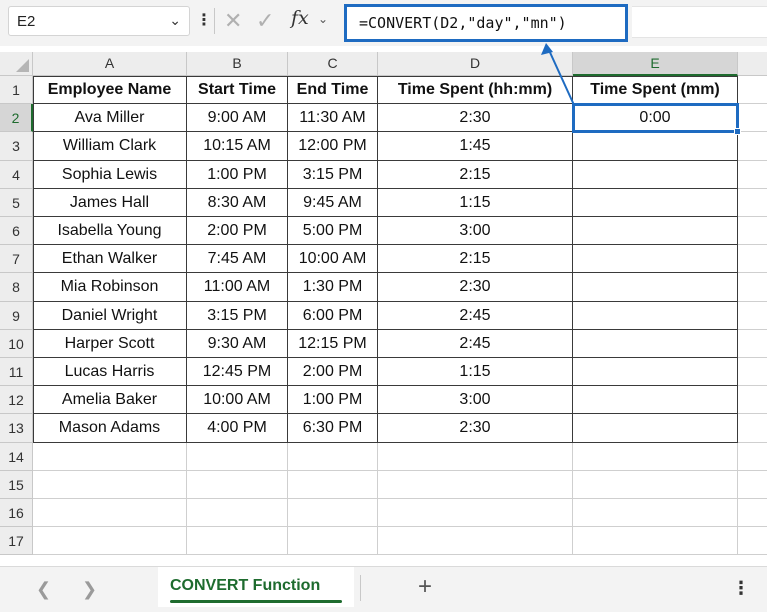 This screenshot has width=767, height=612. I want to click on chevron-down-icon: ⌄, so click(175, 20).